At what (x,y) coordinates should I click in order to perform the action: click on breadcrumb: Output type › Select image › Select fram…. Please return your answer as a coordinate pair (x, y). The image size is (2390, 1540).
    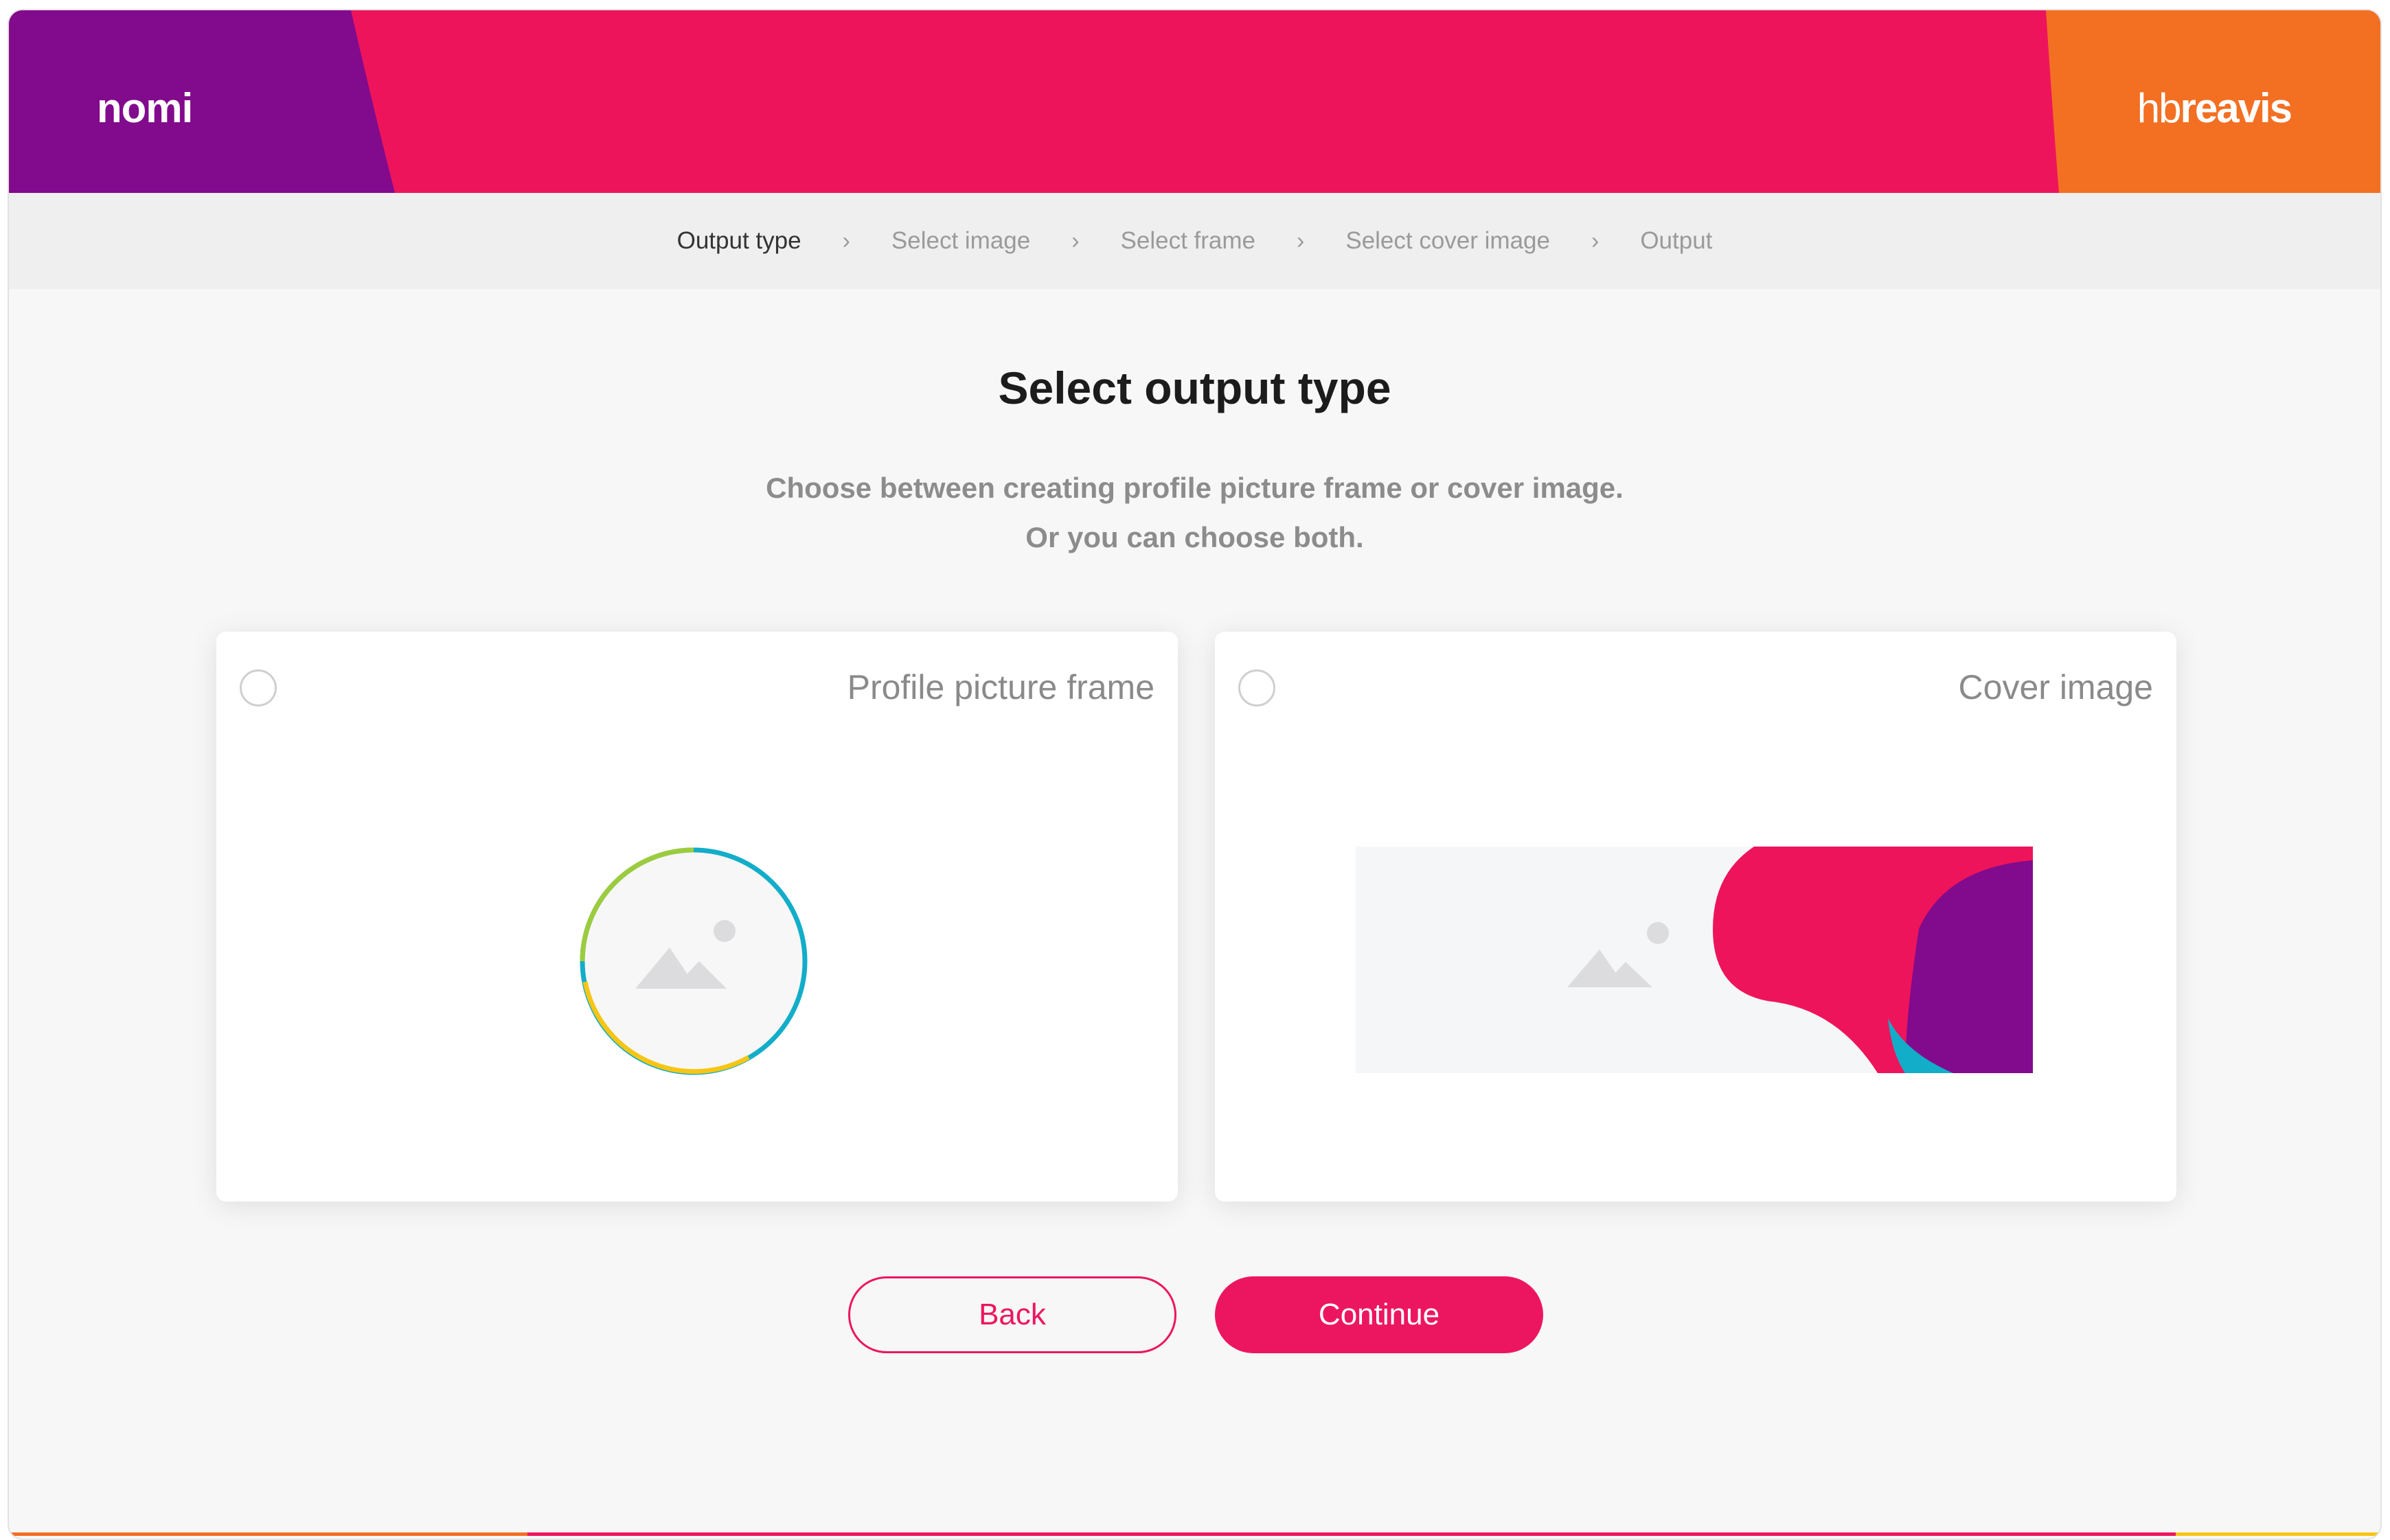
    Looking at the image, I should click on (1194, 241).